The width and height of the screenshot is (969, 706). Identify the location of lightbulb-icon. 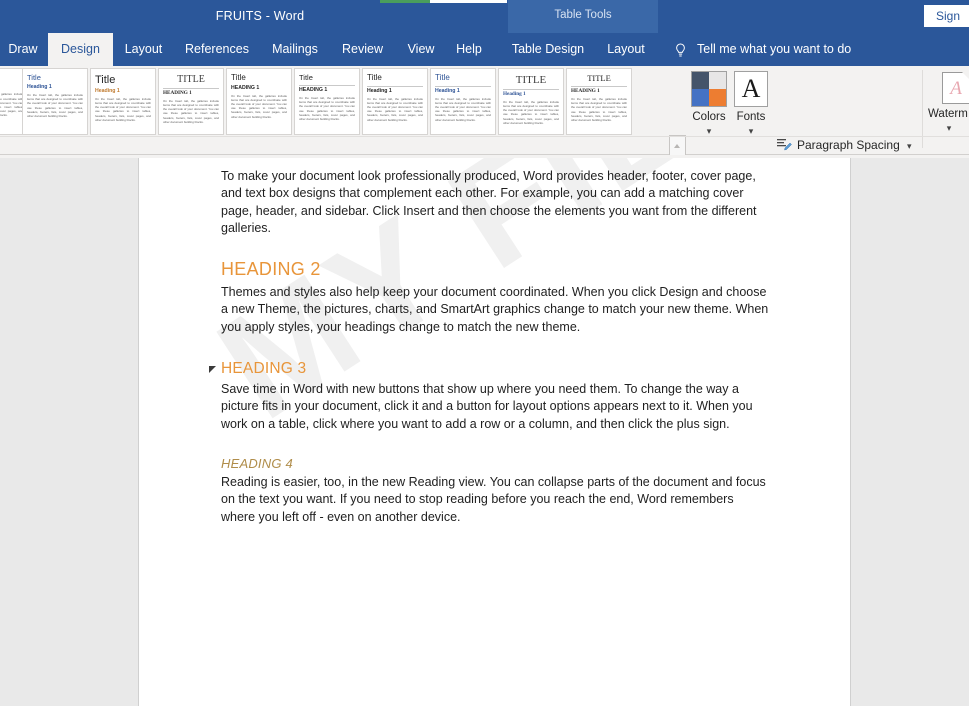
(680, 50).